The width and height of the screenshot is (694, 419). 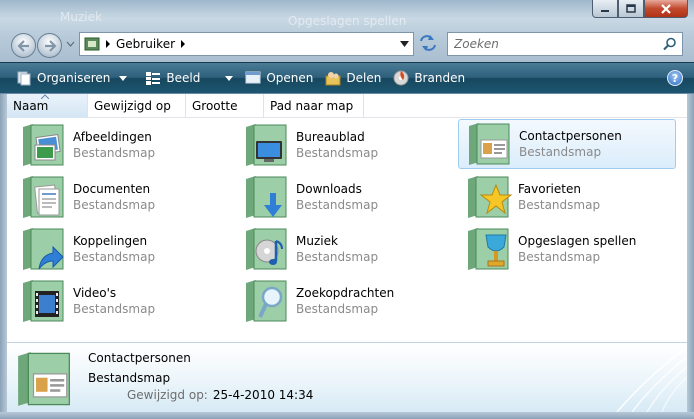 I want to click on column-modified: Gewijzigd op, so click(x=137, y=106).